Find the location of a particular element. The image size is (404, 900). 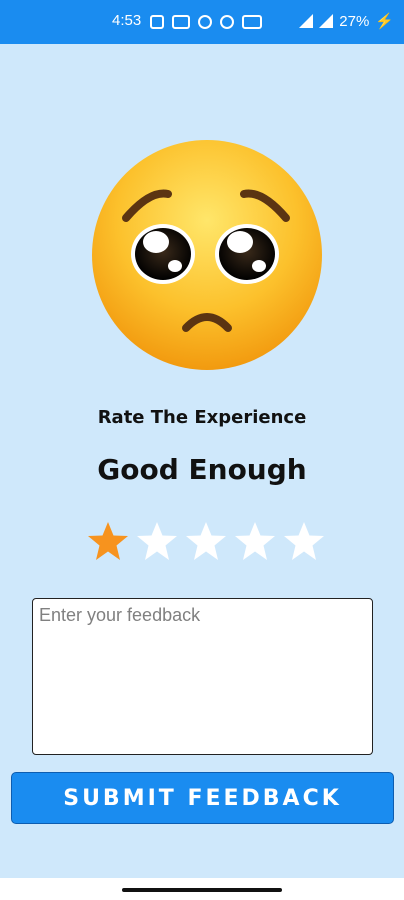

star-3-icon is located at coordinates (206, 542).